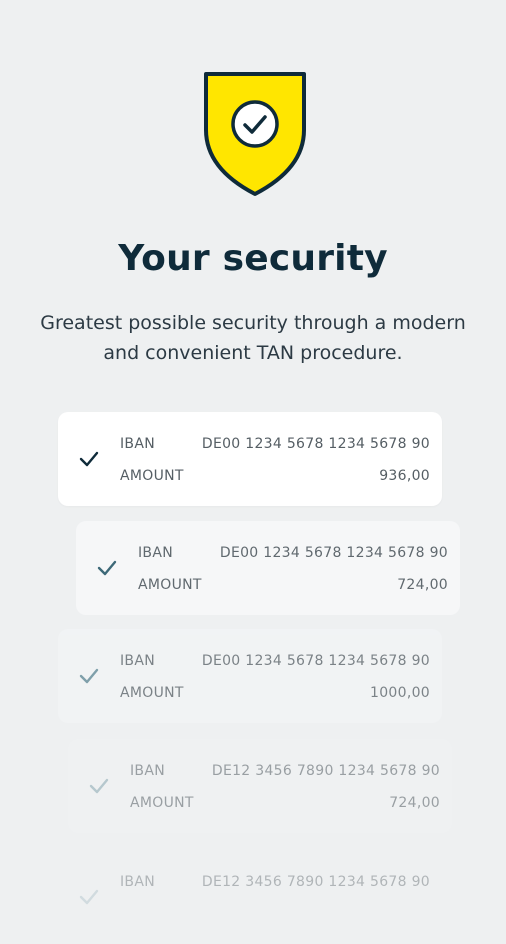 This screenshot has height=944, width=506. Describe the element at coordinates (253, 258) in the screenshot. I see `page-title: Your security` at that location.